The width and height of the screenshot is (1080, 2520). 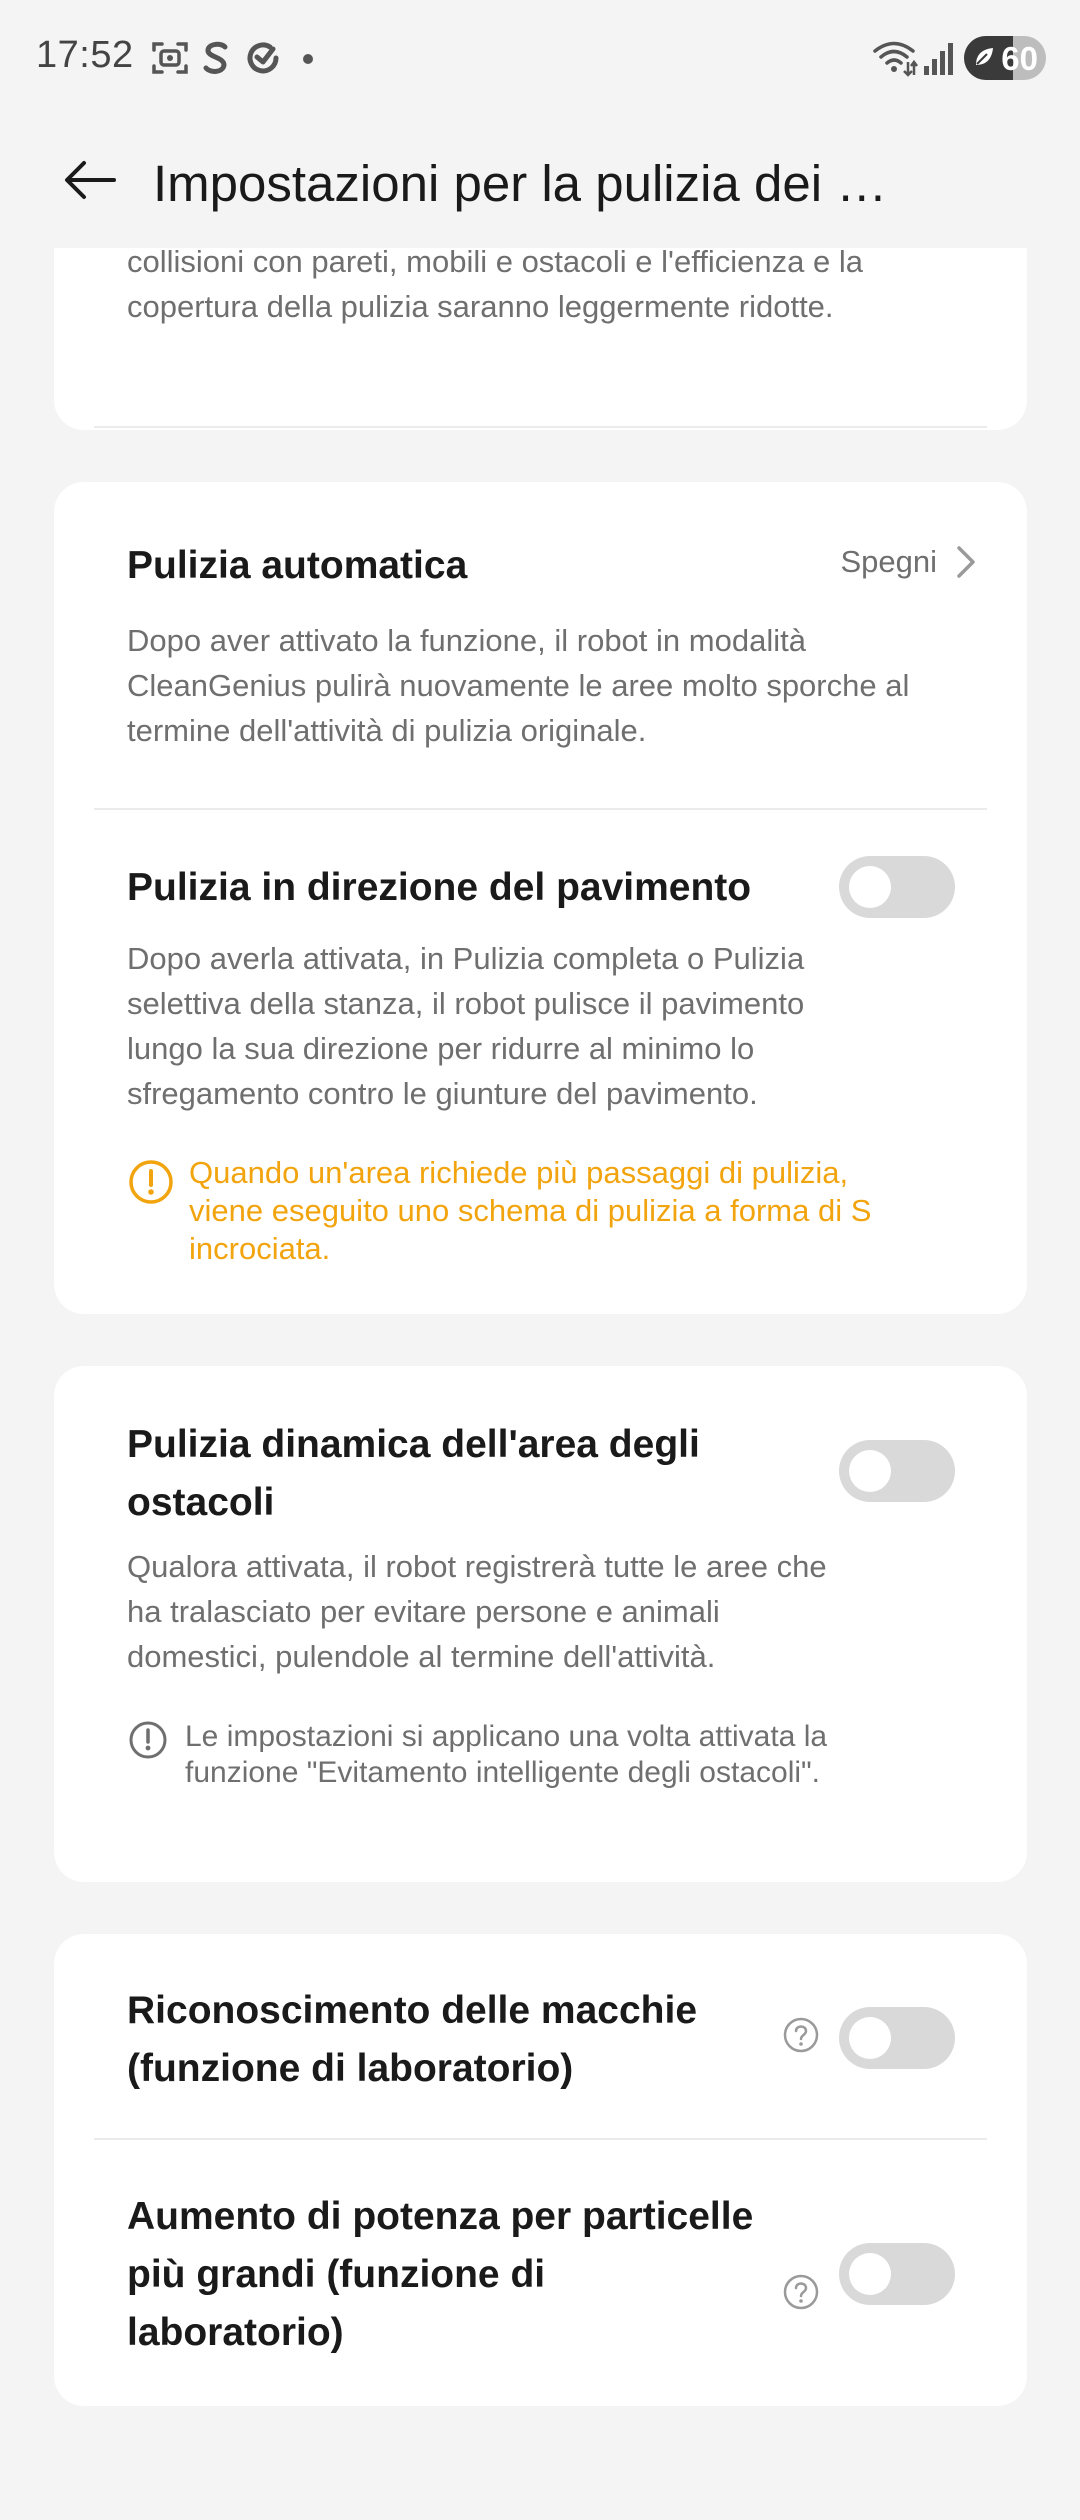 I want to click on arrow-left-icon, so click(x=90, y=180).